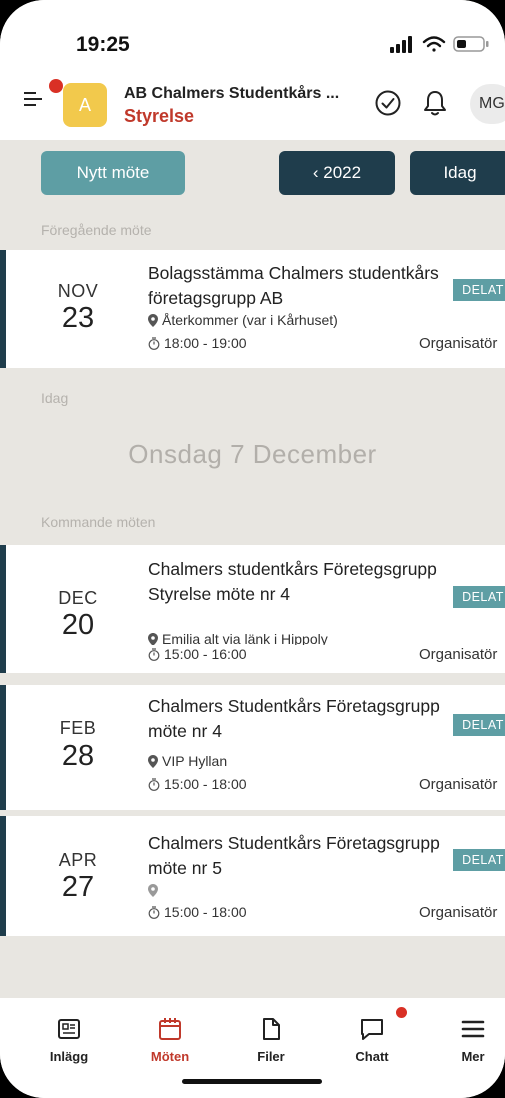  Describe the element at coordinates (78, 318) in the screenshot. I see `meeting-day: 23` at that location.